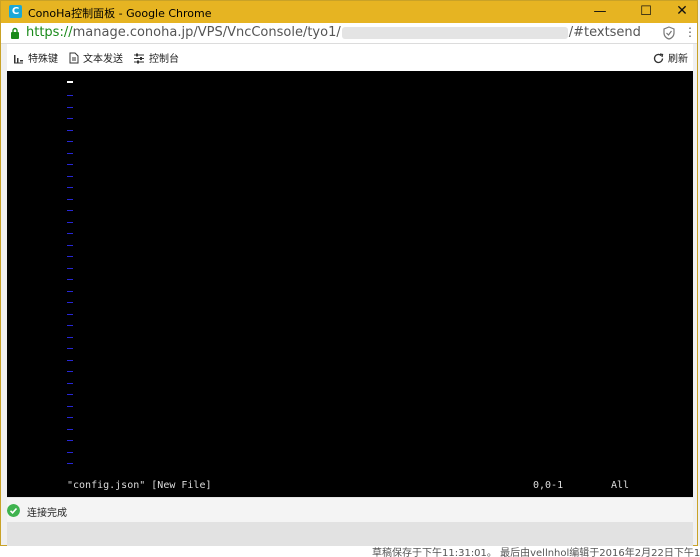 Image resolution: width=700 pixels, height=557 pixels. Describe the element at coordinates (164, 59) in the screenshot. I see `console-label: 控制台` at that location.